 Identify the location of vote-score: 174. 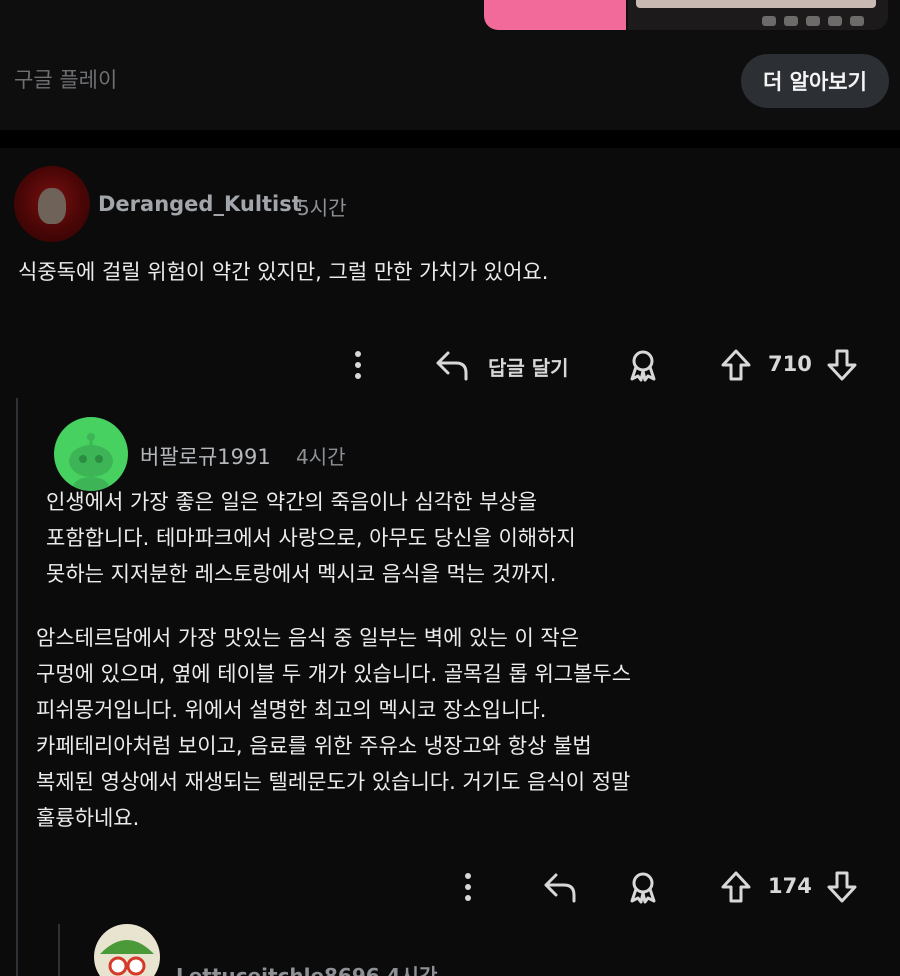
(790, 886).